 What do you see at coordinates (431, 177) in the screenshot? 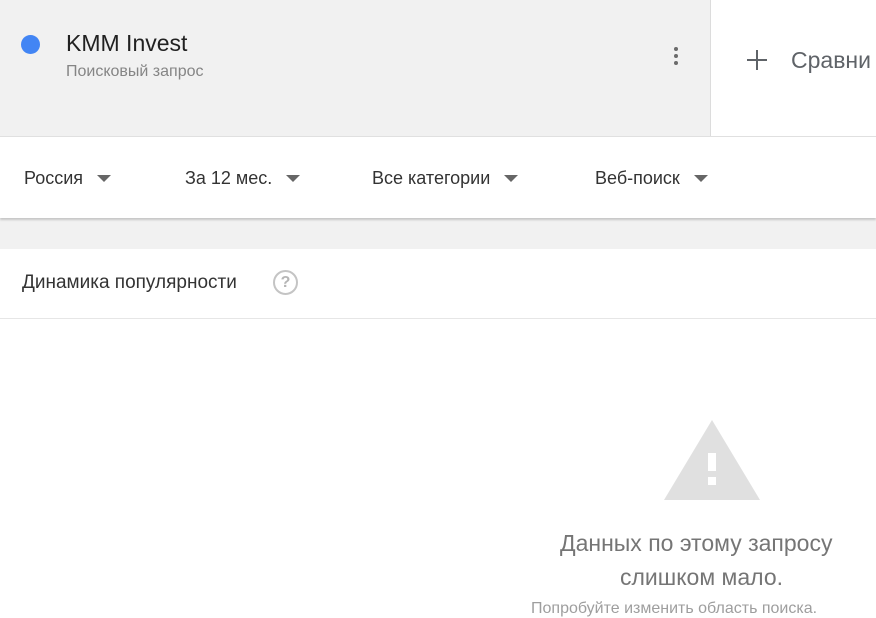
I see `category-dropdown-label: Все категории` at bounding box center [431, 177].